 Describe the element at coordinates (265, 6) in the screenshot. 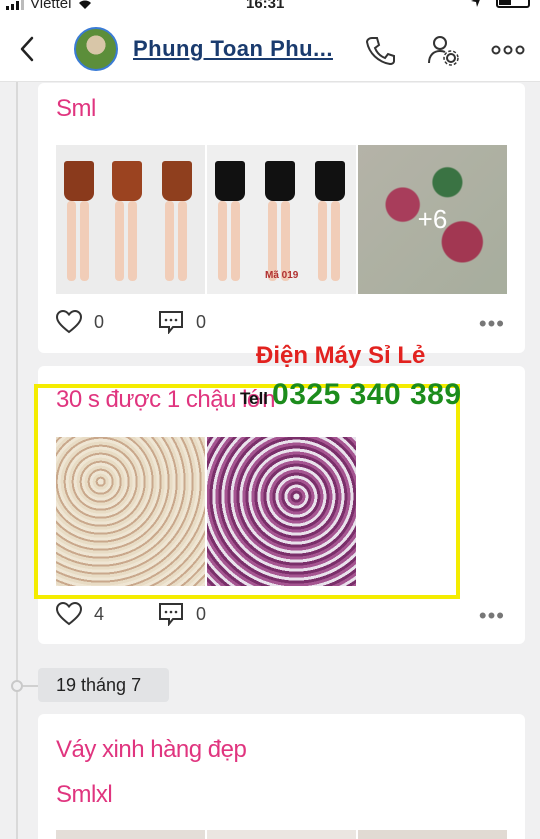

I see `clock: 16:31` at that location.